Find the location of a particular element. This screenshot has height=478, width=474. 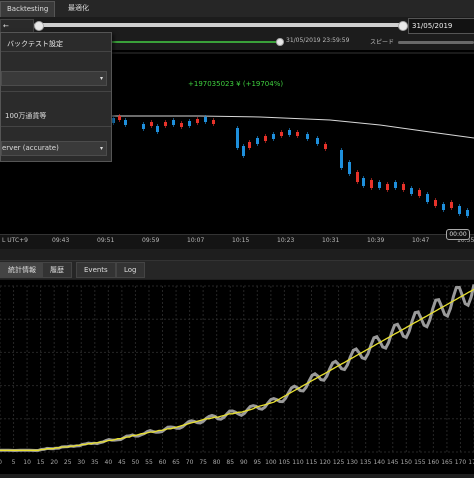

end-date-field: 31/05/2019 is located at coordinates (441, 26).